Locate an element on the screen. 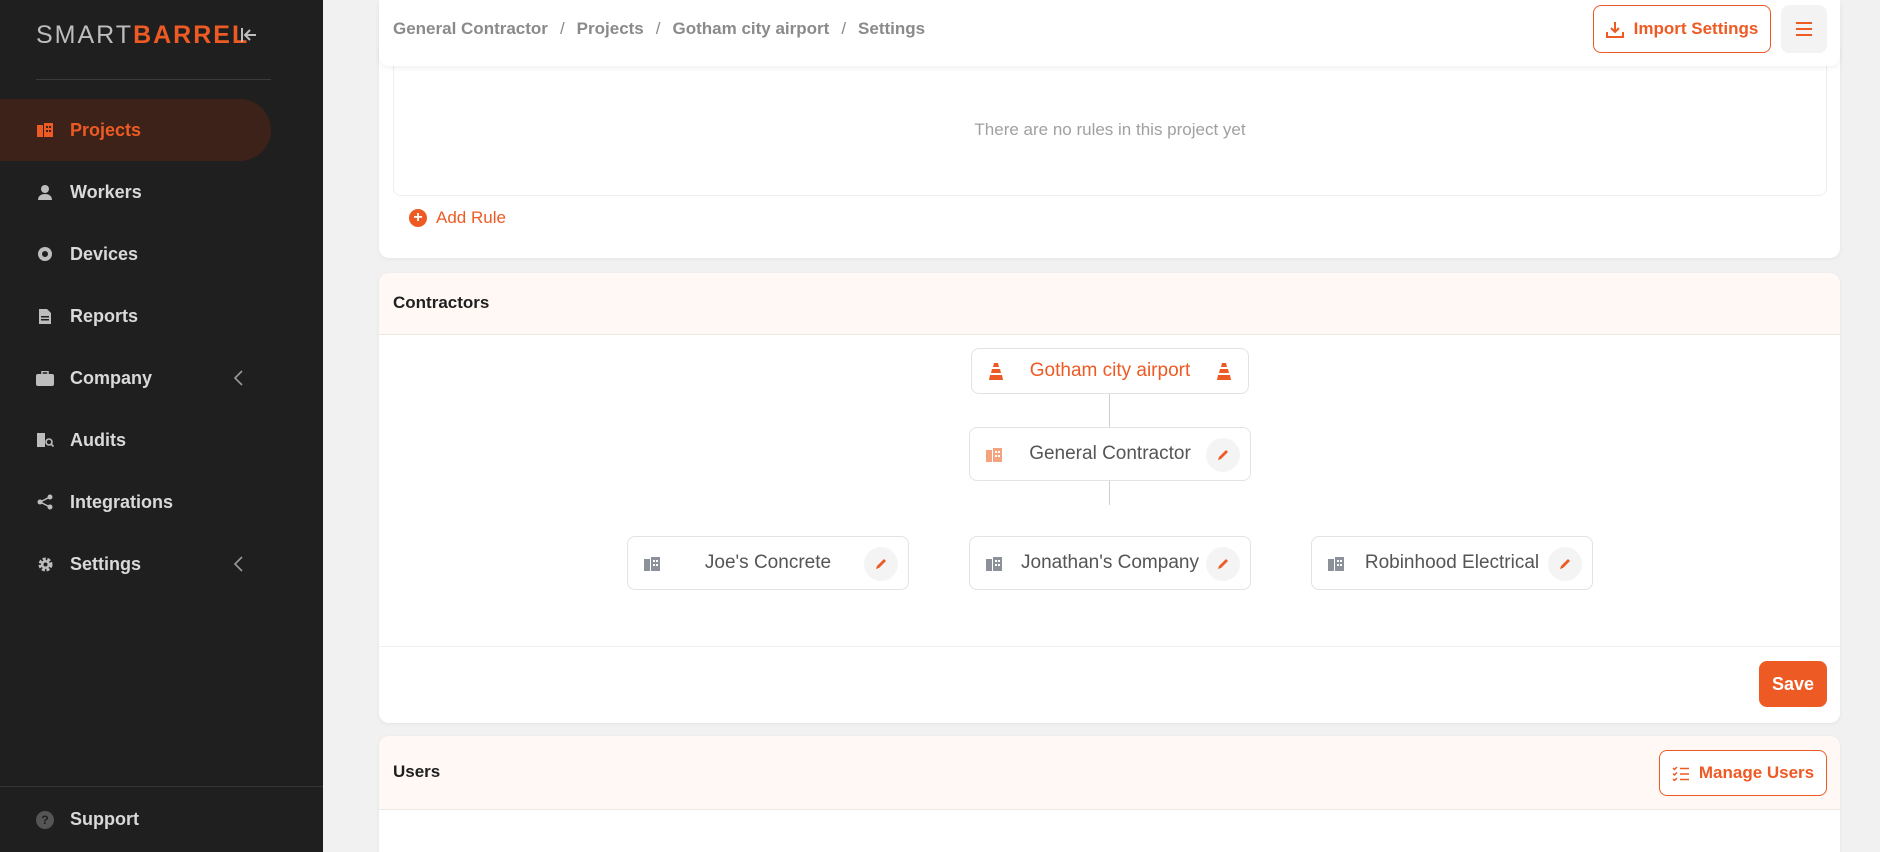 The height and width of the screenshot is (852, 1880). subcontractor-node: Robinhood Electrical is located at coordinates (1452, 563).